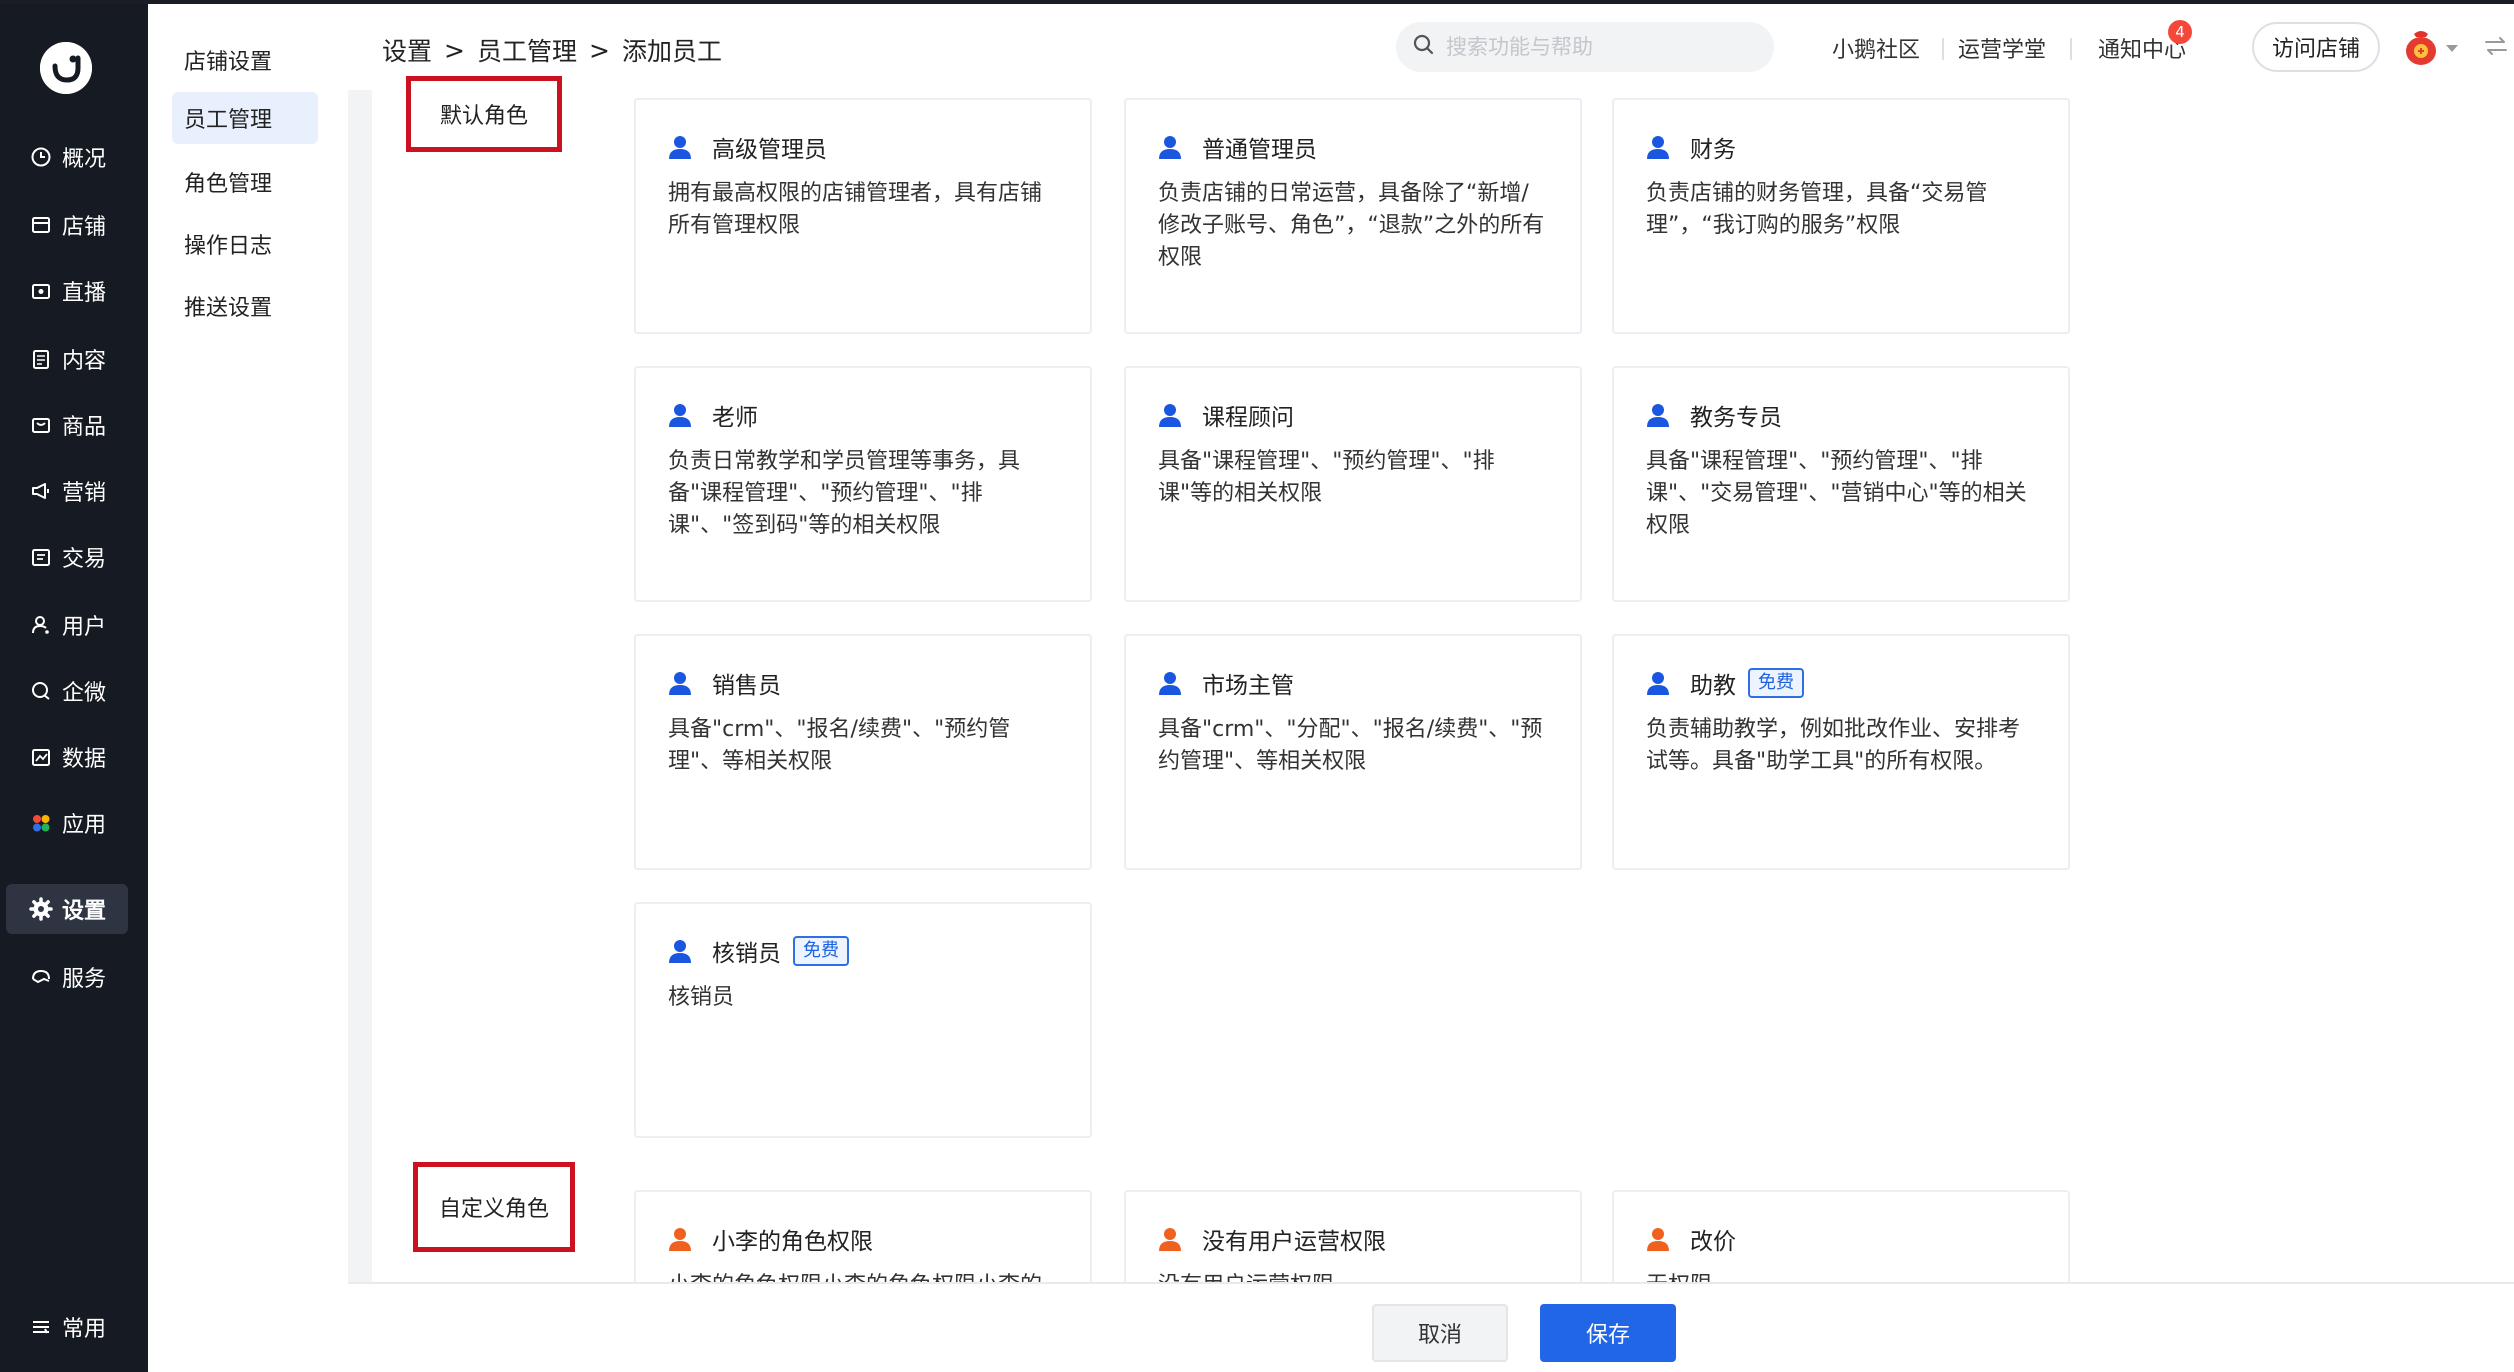 The width and height of the screenshot is (2514, 1372). I want to click on app-logo, so click(66, 68).